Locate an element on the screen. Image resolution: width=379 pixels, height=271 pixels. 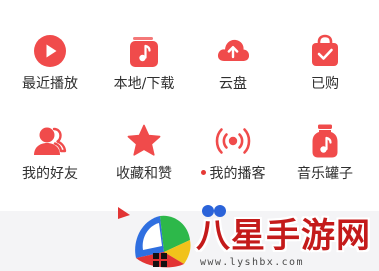
play-circle-icon is located at coordinates (50, 51).